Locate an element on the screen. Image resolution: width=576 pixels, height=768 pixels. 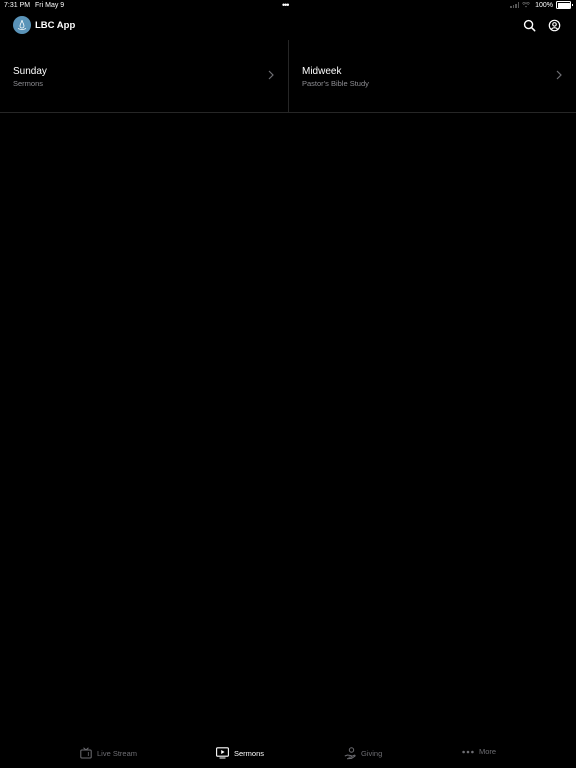
cellular-signal-icon is located at coordinates (515, 5).